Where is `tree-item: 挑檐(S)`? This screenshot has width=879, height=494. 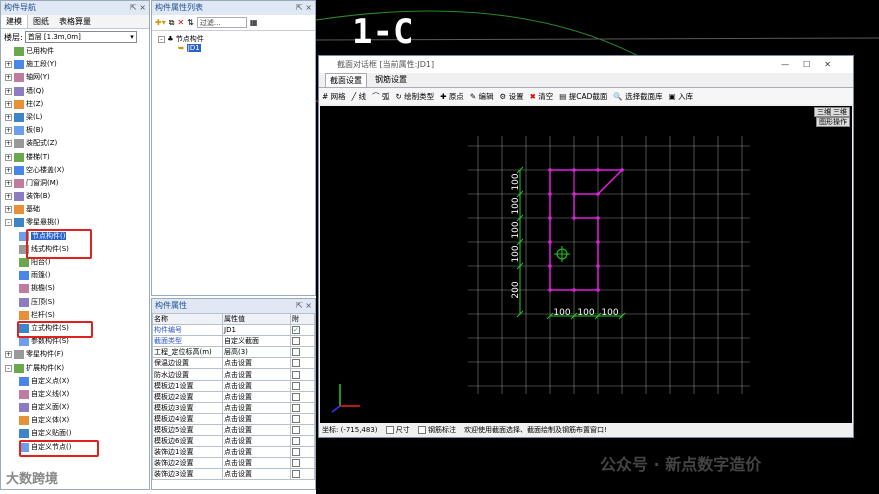
tree-item: 挑檐(S) is located at coordinates (75, 288).